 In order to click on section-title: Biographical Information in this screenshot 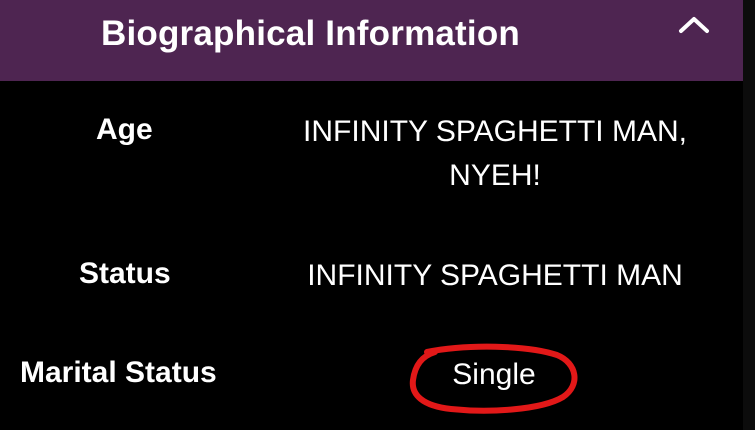, I will do `click(310, 33)`.